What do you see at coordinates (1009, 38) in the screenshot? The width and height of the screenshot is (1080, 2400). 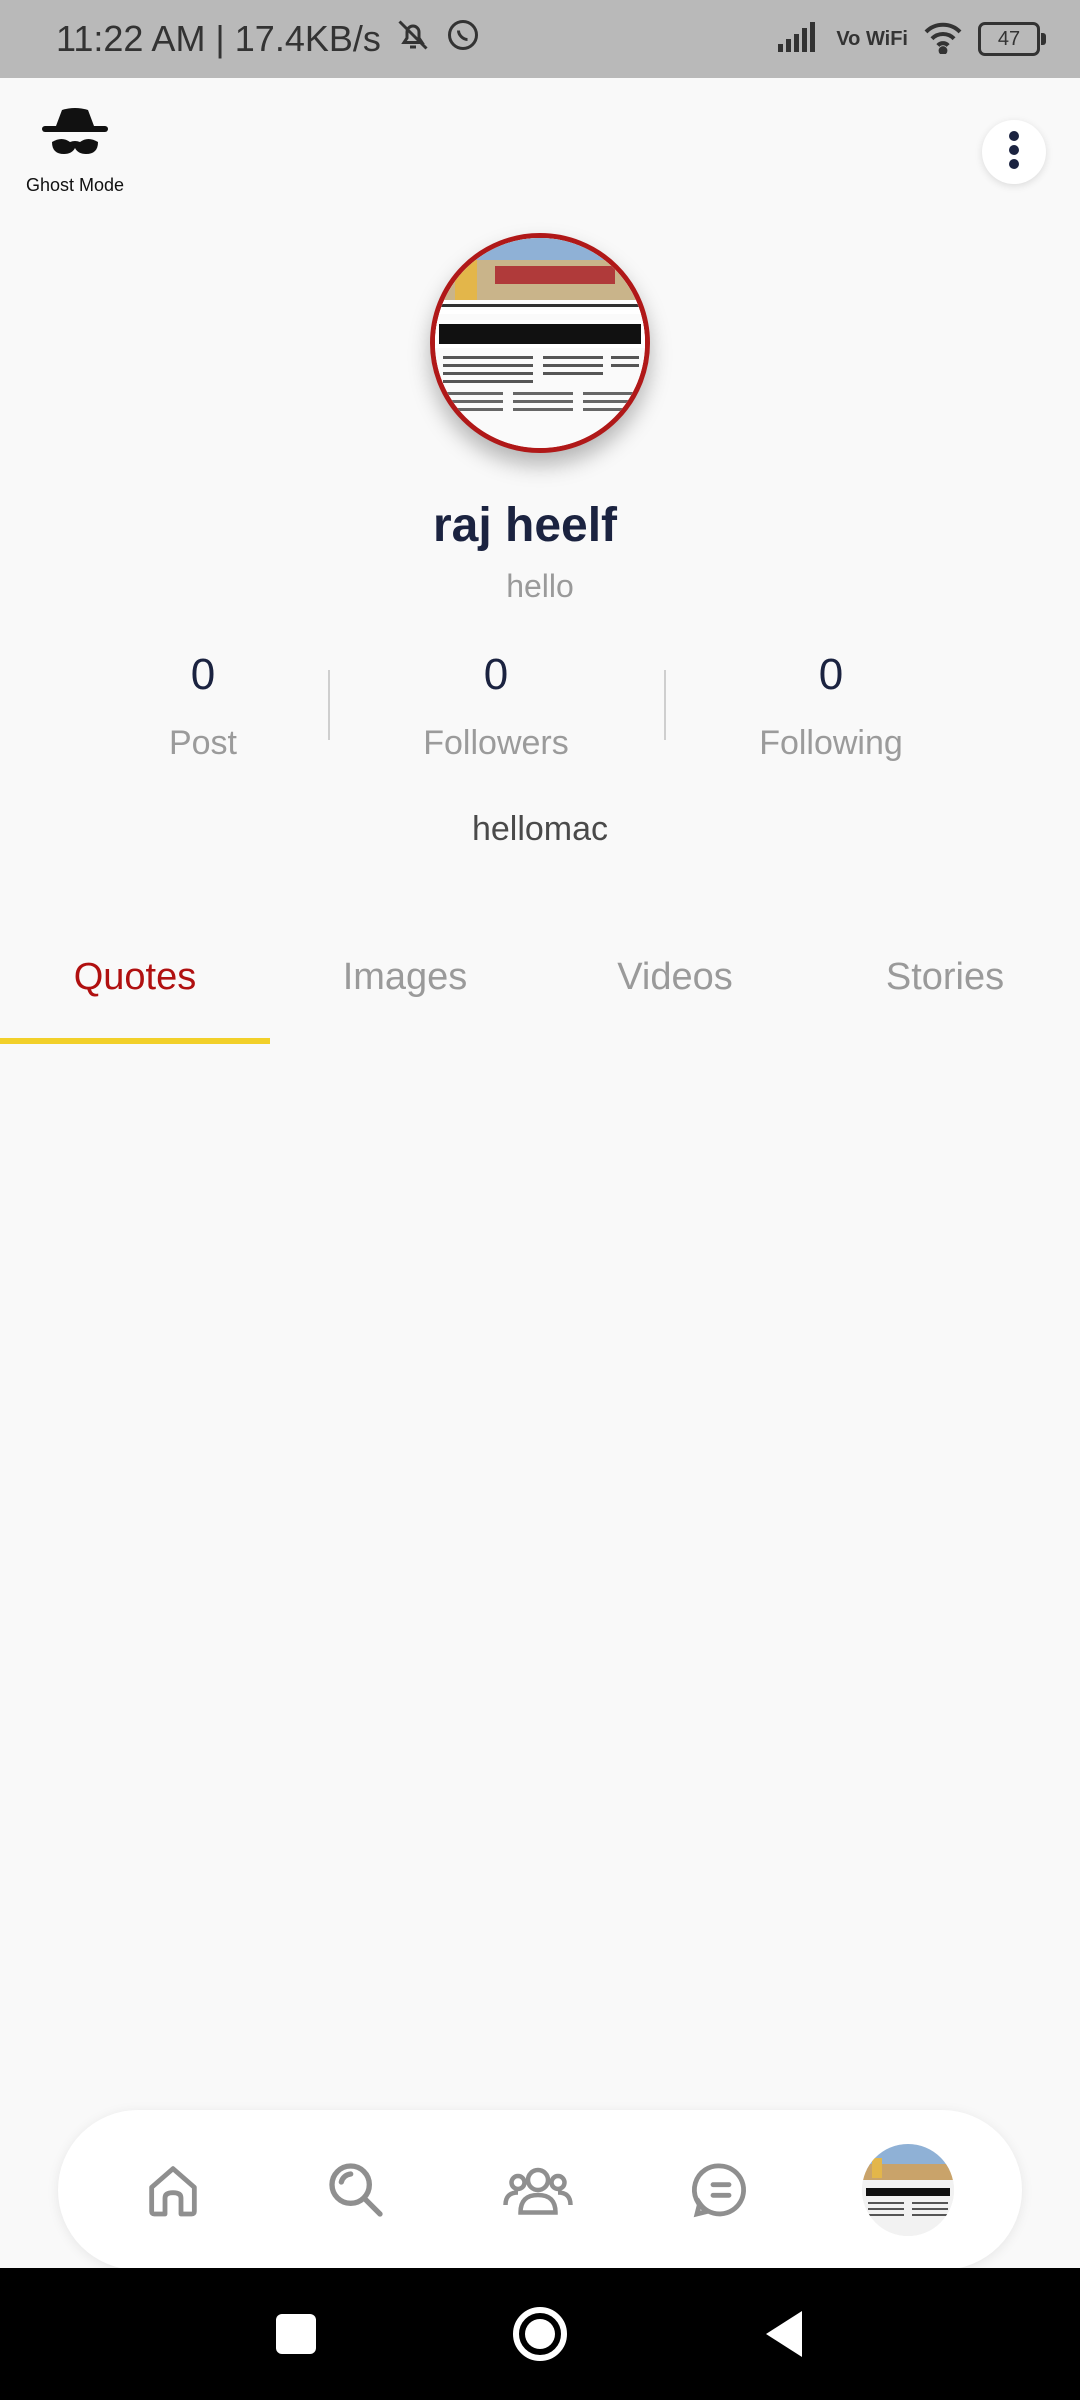 I see `battery-level: 47` at bounding box center [1009, 38].